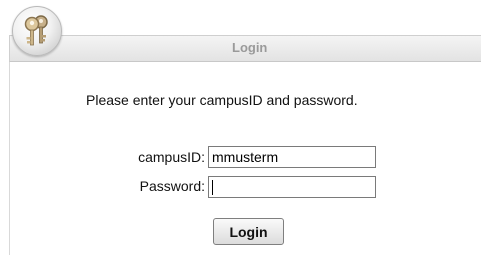  I want to click on password-label: Password:, so click(172, 186).